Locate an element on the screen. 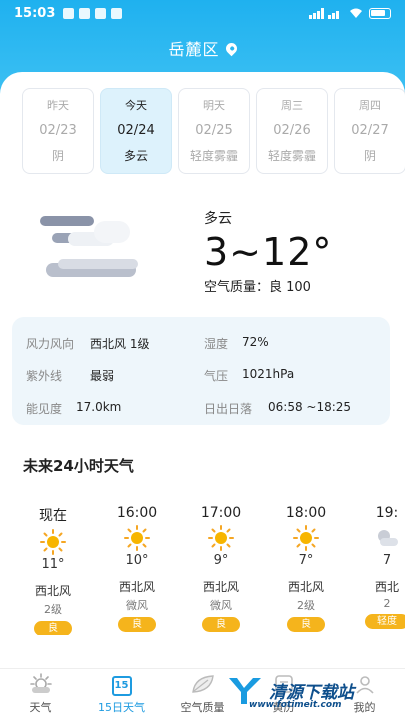 The width and height of the screenshot is (405, 720). day-card: 昨天 02/23 阴 is located at coordinates (58, 131).